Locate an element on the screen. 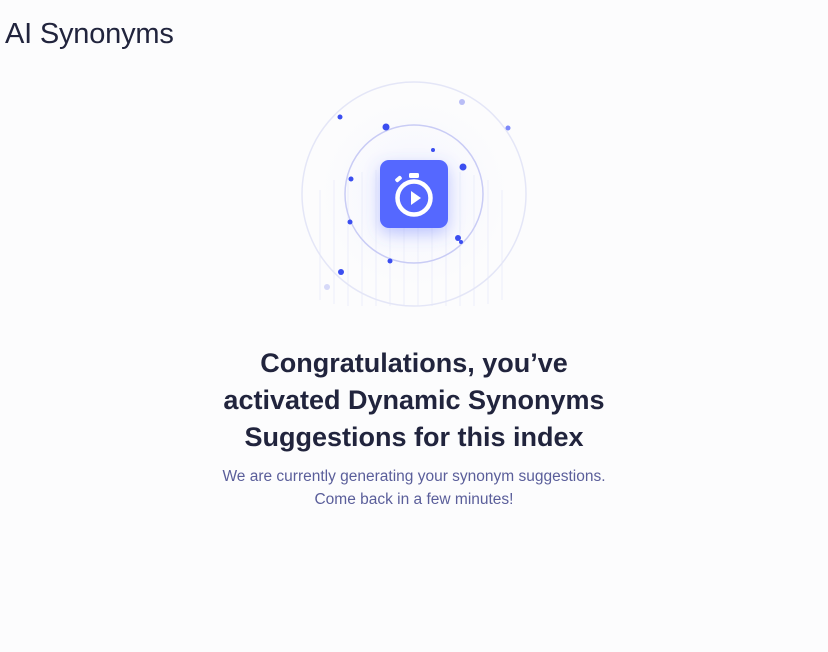  headline-line-2: activated Dynamic Synonyms is located at coordinates (414, 400).